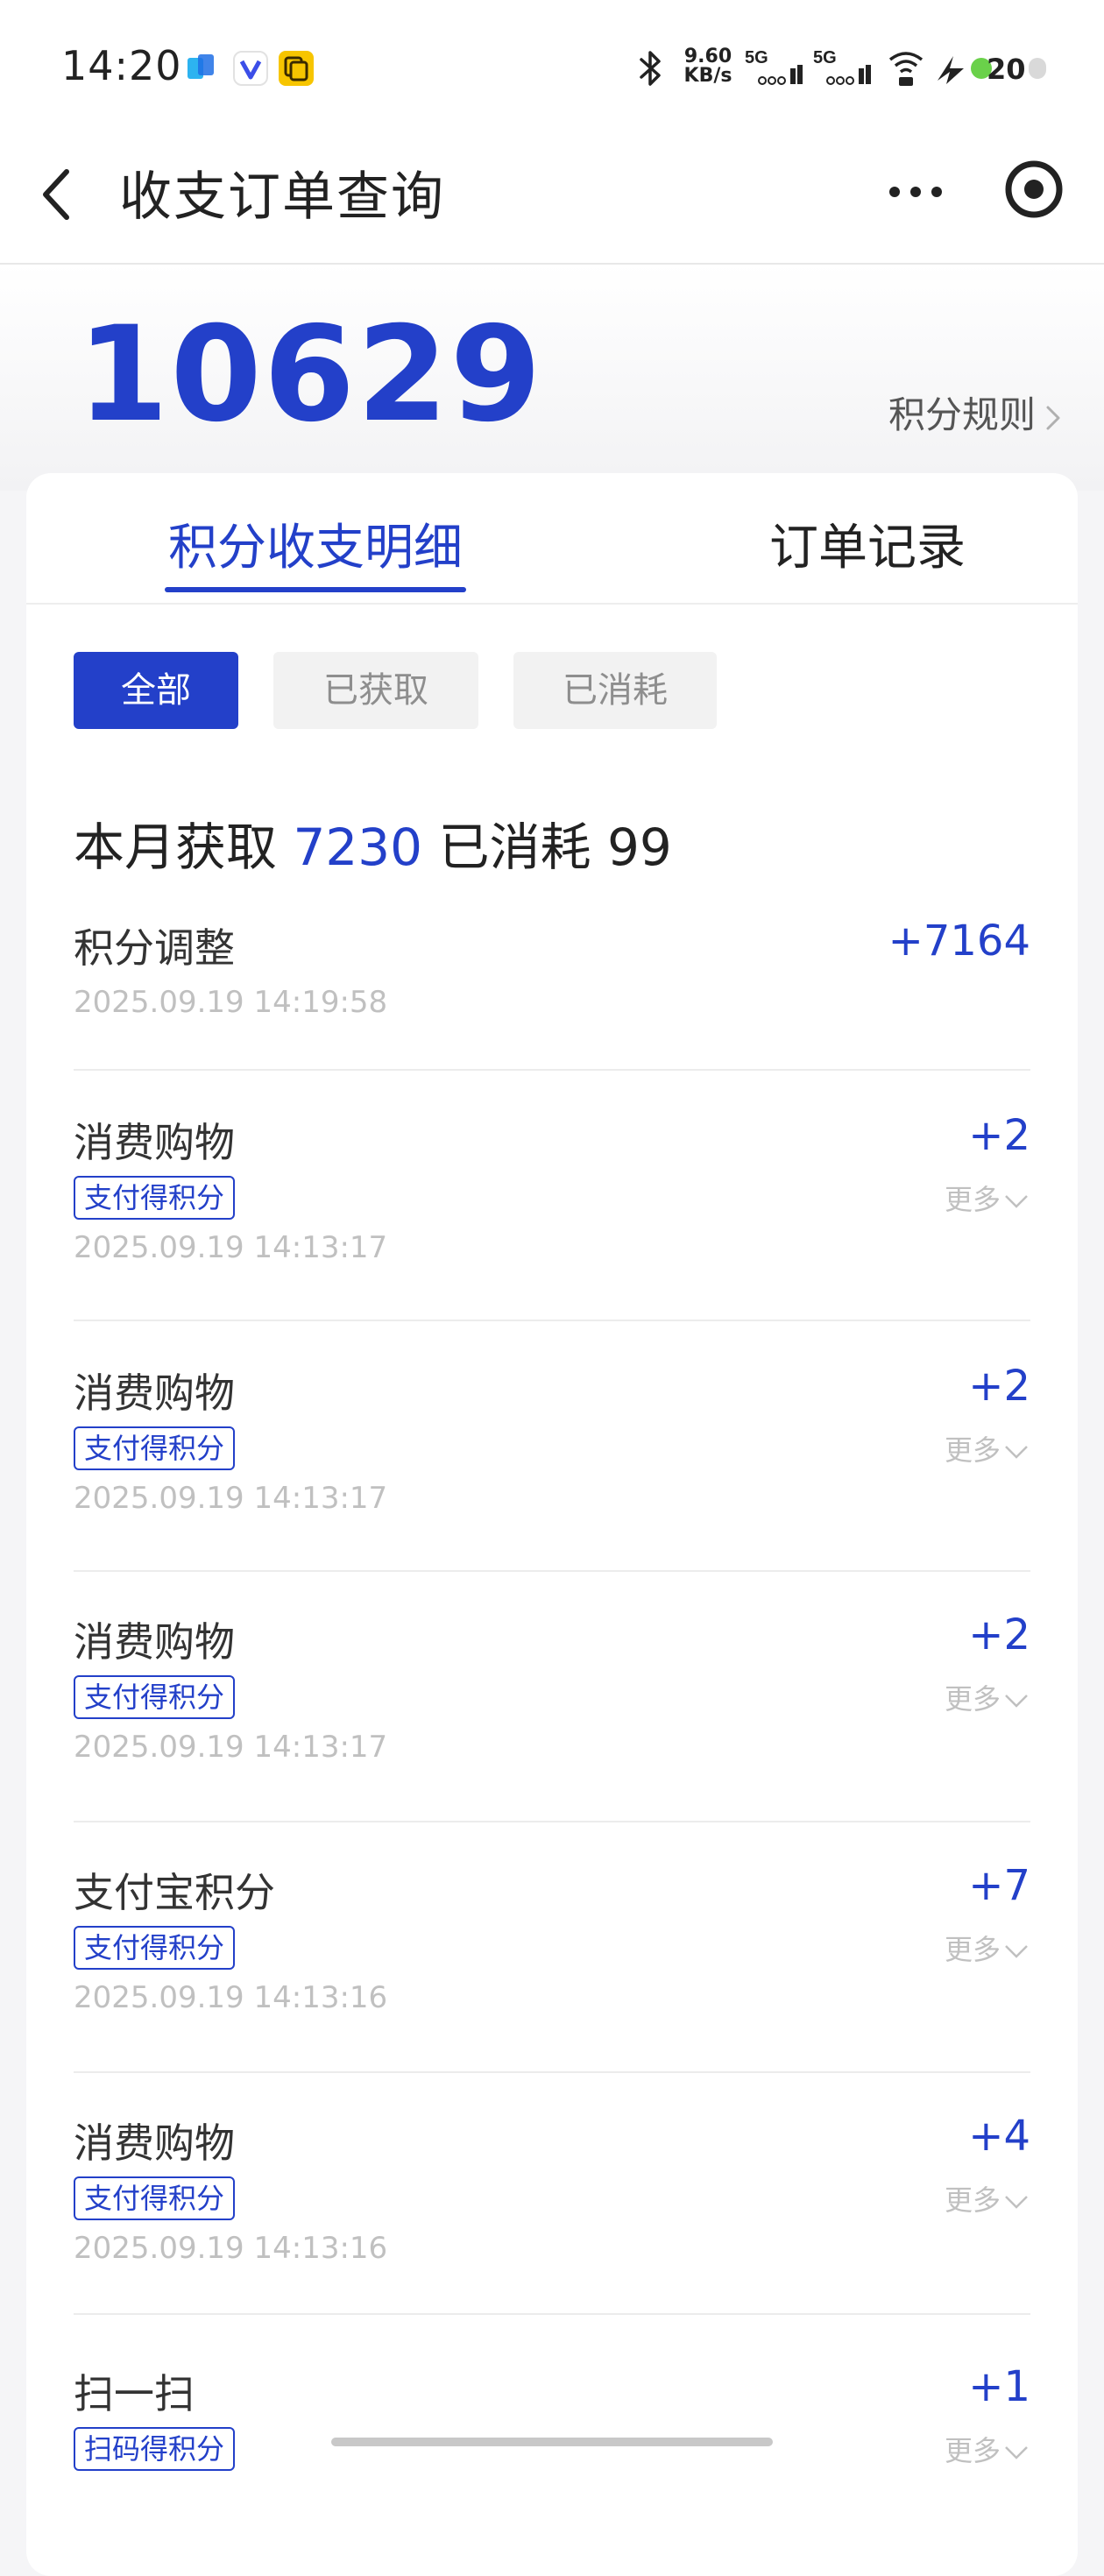 This screenshot has height=2576, width=1104. Describe the element at coordinates (915, 192) in the screenshot. I see `more-options-icon` at that location.